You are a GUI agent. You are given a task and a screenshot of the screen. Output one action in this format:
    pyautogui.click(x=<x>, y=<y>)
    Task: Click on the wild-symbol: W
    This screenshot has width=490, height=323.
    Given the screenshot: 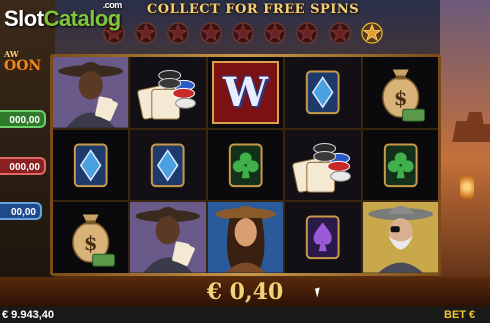 What is the action you would take?
    pyautogui.click(x=245, y=92)
    